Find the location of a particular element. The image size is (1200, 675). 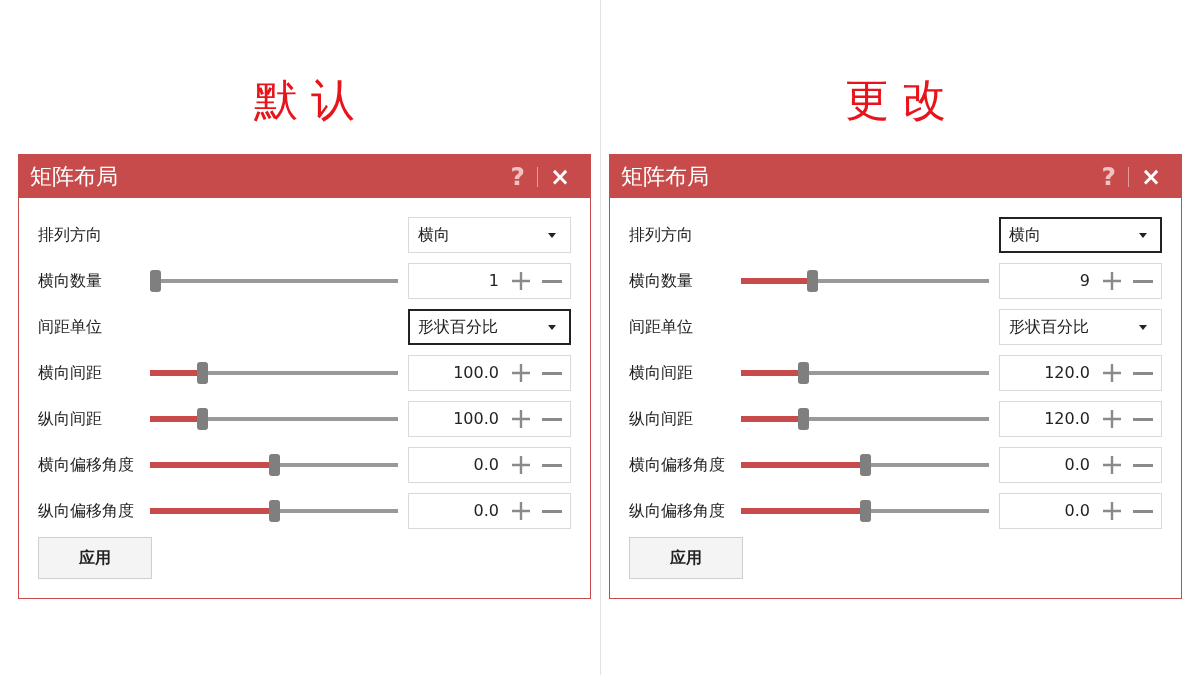

section-heading: 默 认 is located at coordinates (304, 100).